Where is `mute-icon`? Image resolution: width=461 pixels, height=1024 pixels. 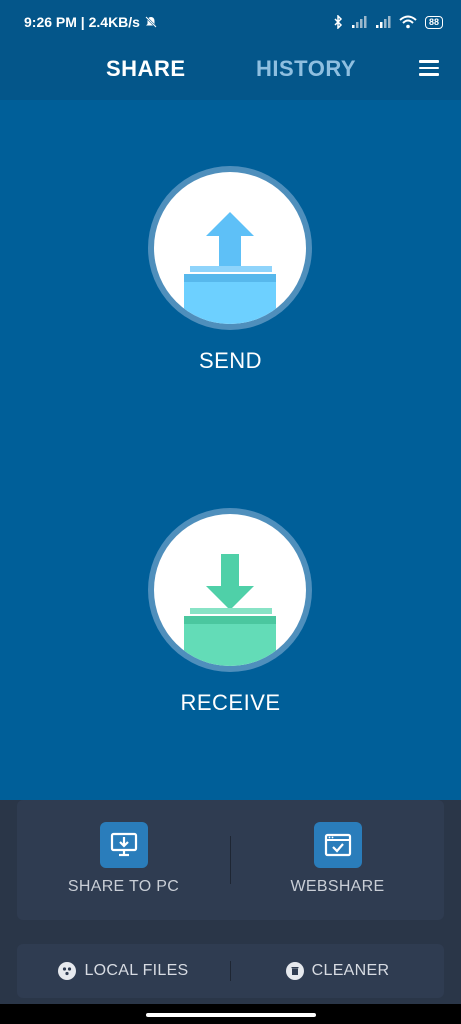 mute-icon is located at coordinates (151, 22).